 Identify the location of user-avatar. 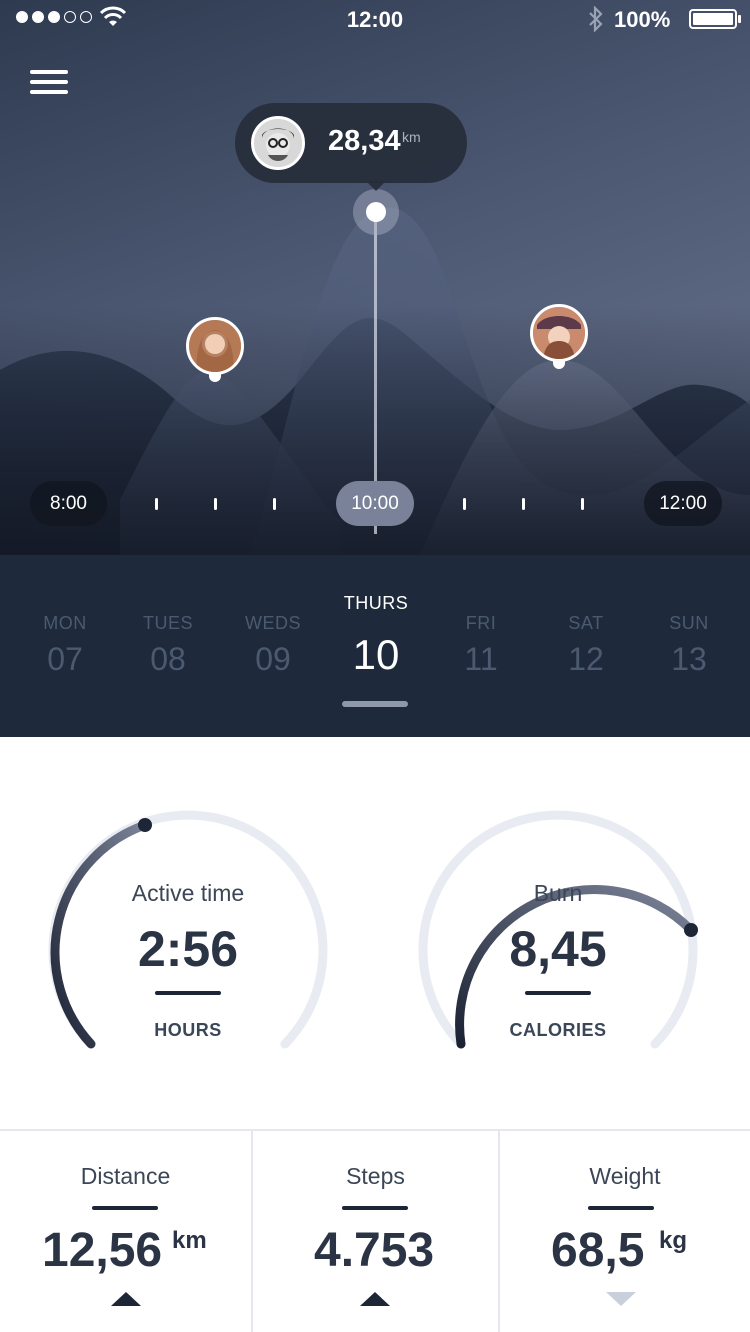
(278, 143).